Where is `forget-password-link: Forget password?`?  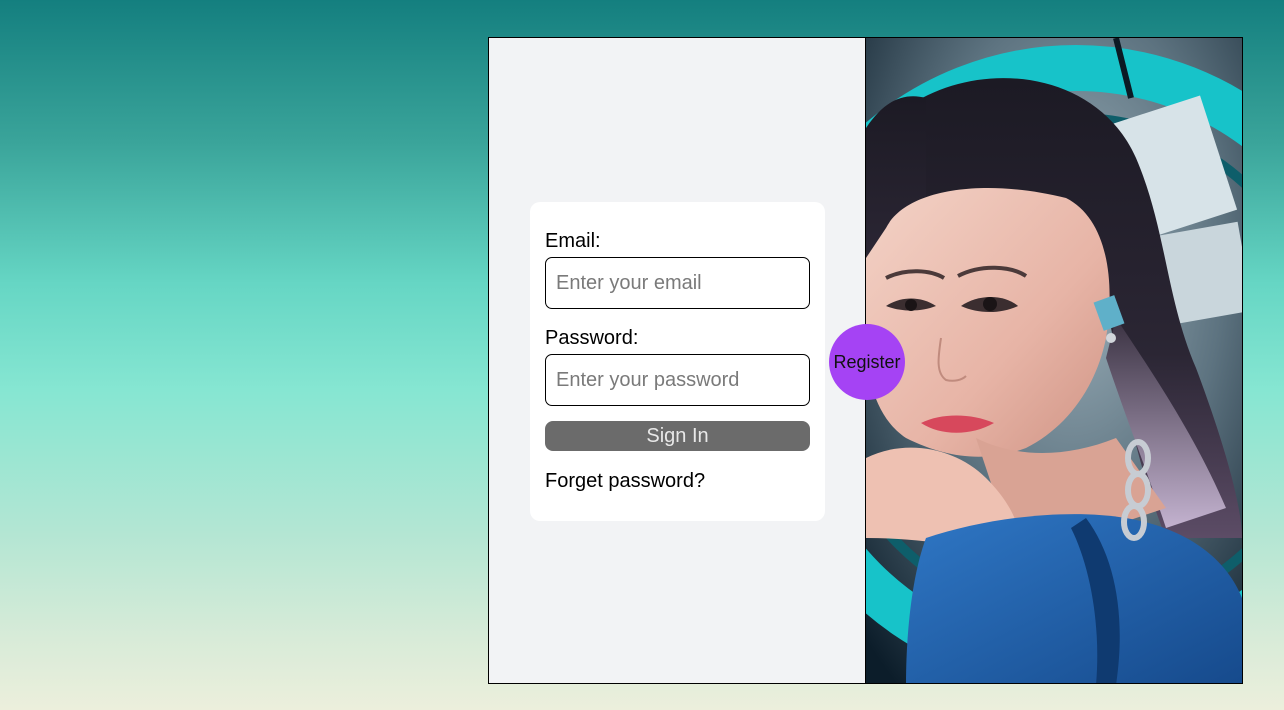 forget-password-link: Forget password? is located at coordinates (625, 481).